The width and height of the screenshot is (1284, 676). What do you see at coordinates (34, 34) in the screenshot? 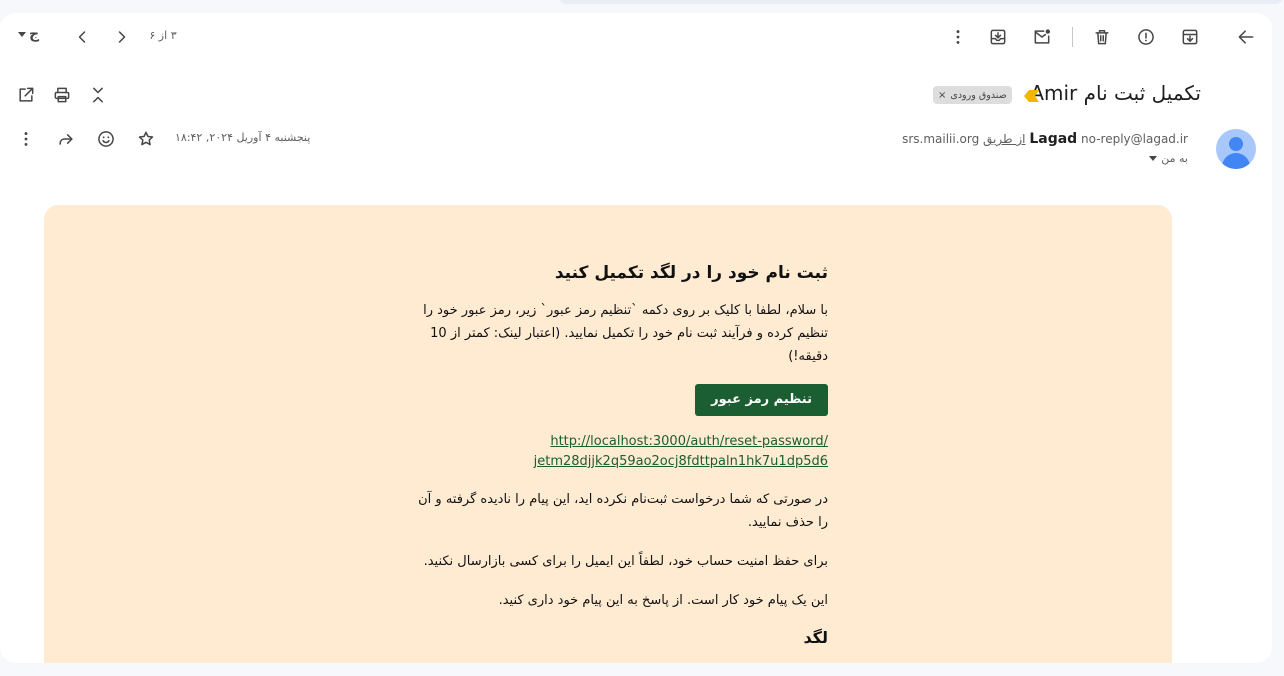
I see `input-tools-label: ج` at bounding box center [34, 34].